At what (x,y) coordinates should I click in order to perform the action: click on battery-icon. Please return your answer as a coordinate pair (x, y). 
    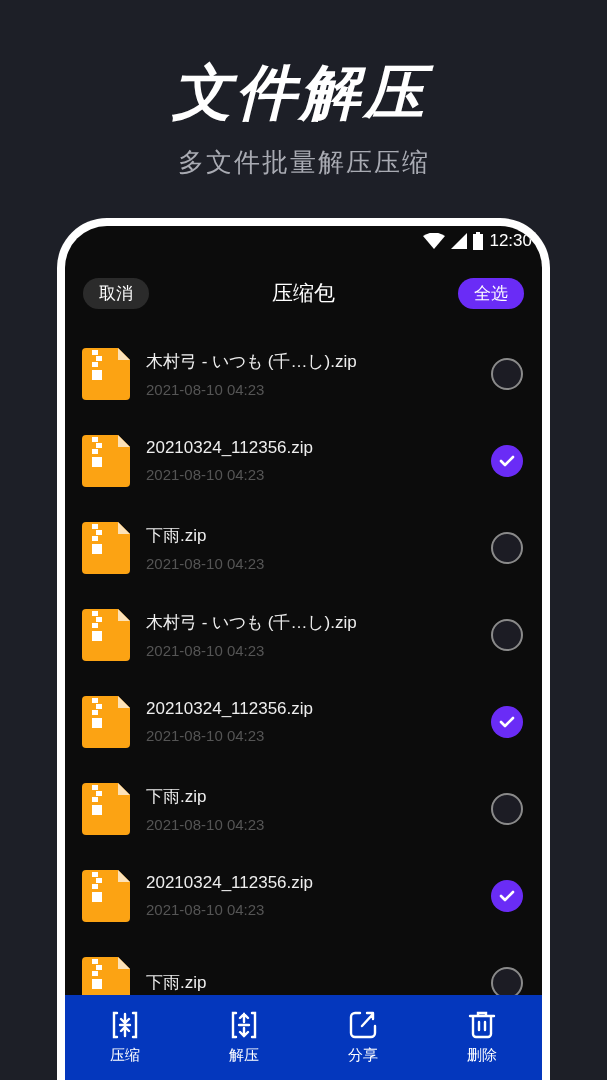
    Looking at the image, I should click on (478, 241).